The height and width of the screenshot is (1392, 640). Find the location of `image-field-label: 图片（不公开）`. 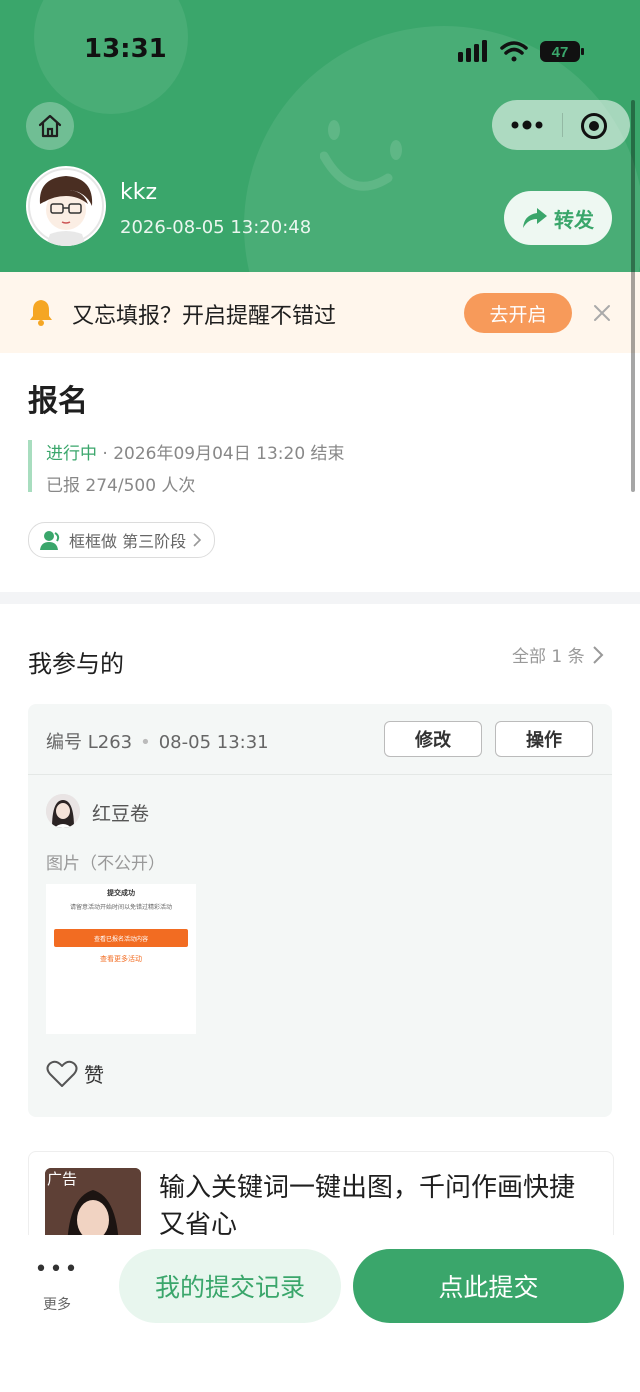

image-field-label: 图片（不公开） is located at coordinates (105, 864).